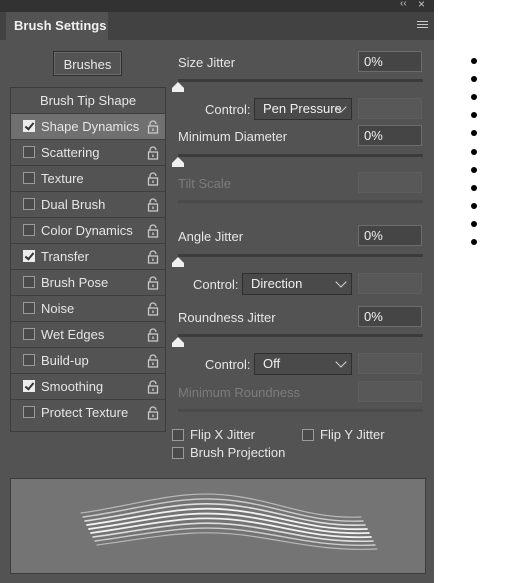 Image resolution: width=520 pixels, height=583 pixels. I want to click on size-jitter-slider-thumb, so click(178, 87).